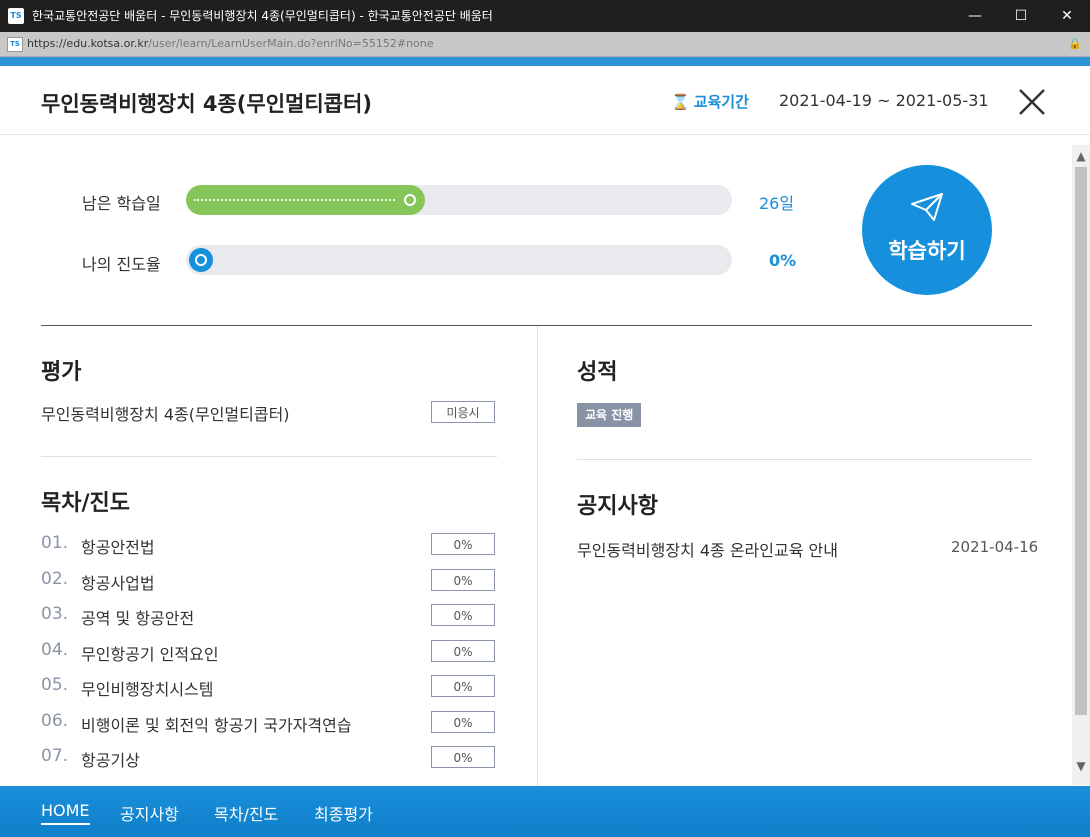  What do you see at coordinates (65, 813) in the screenshot?
I see `nav-home: HOME` at bounding box center [65, 813].